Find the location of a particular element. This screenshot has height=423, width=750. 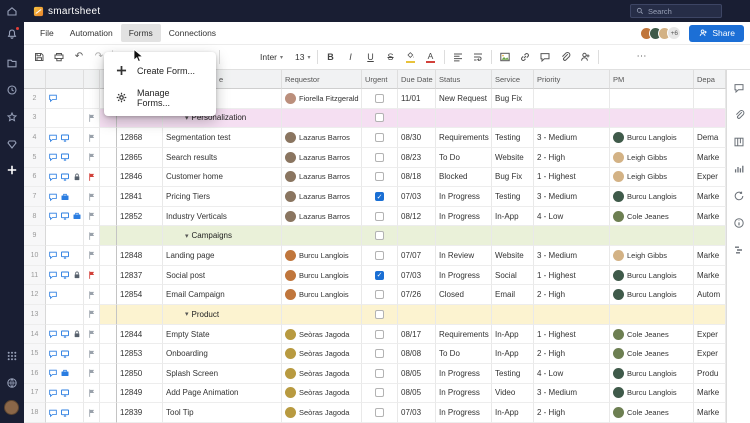

urgent-cell: ✓ is located at coordinates (380, 197).